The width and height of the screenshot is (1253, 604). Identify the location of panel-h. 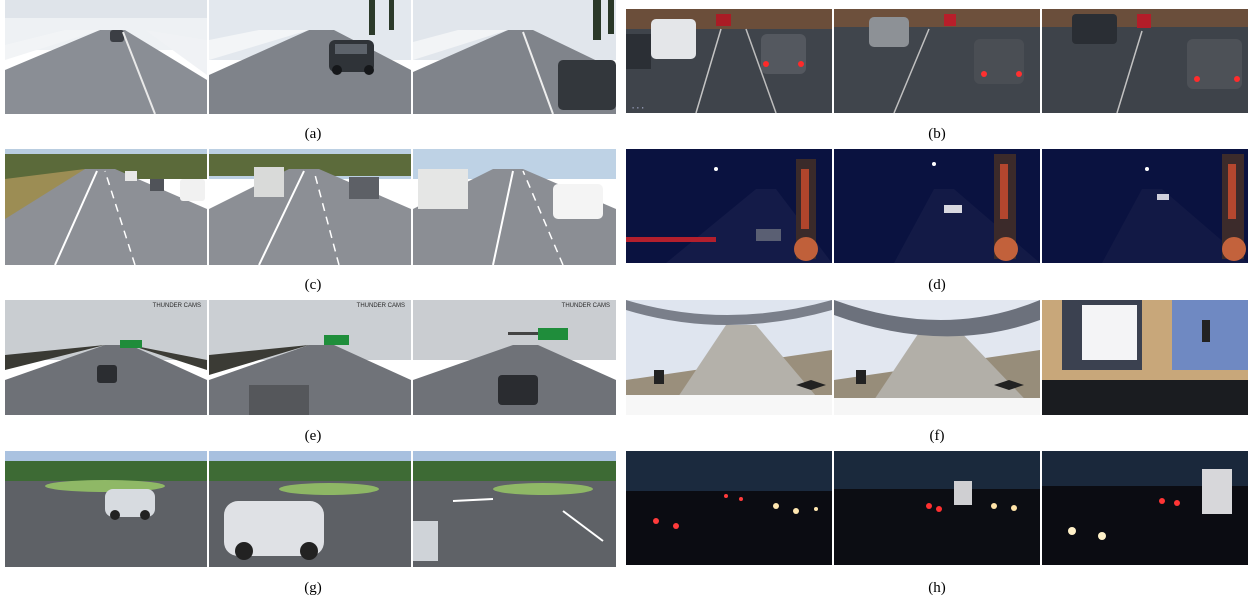
(937, 508).